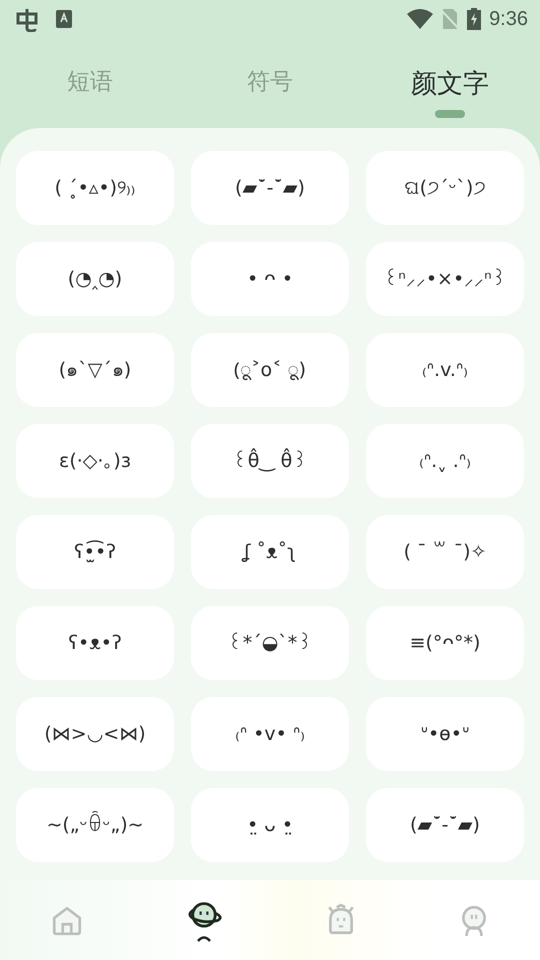  Describe the element at coordinates (450, 19) in the screenshot. I see `no-sim-icon` at that location.